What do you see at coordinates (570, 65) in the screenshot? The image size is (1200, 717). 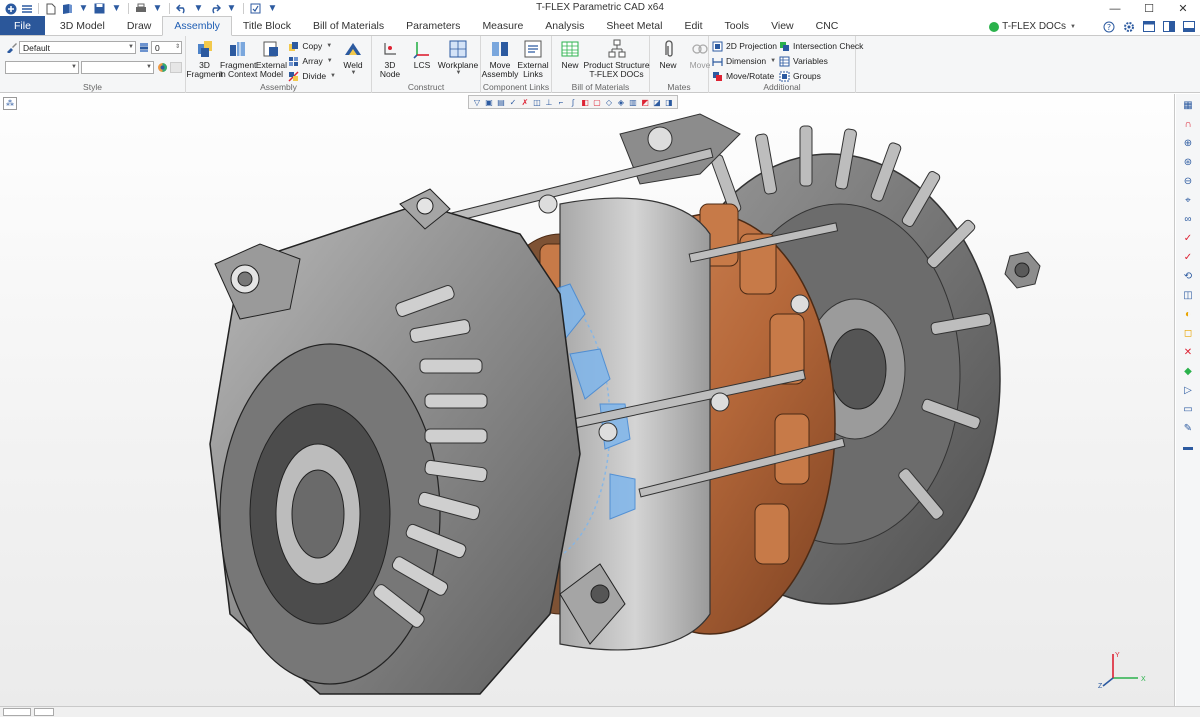 I see `bom-new-label: New` at bounding box center [570, 65].